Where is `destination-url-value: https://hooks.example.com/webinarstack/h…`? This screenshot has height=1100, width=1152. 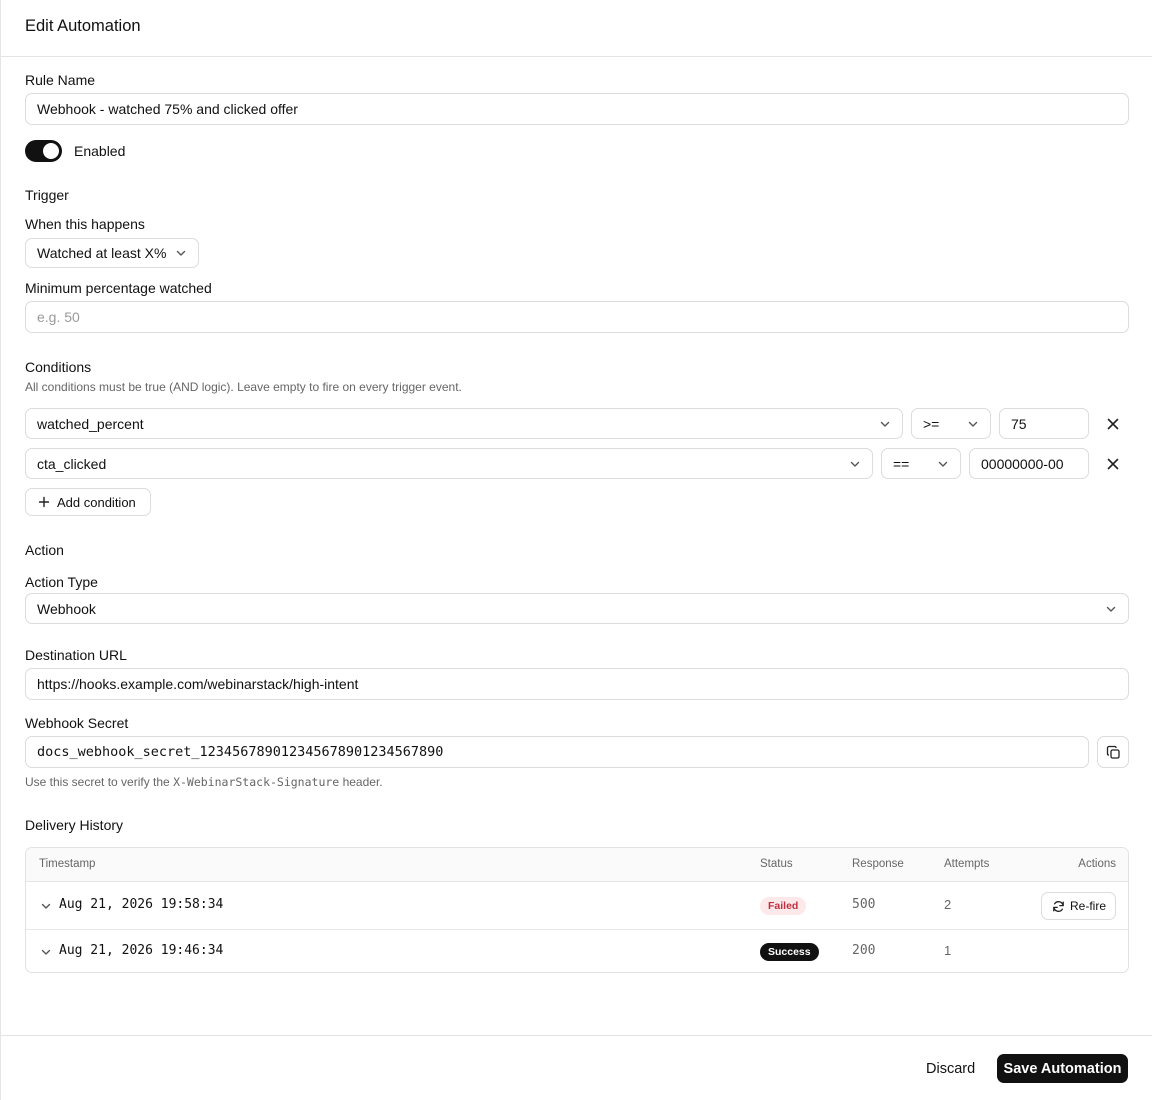 destination-url-value: https://hooks.example.com/webinarstack/h… is located at coordinates (198, 684).